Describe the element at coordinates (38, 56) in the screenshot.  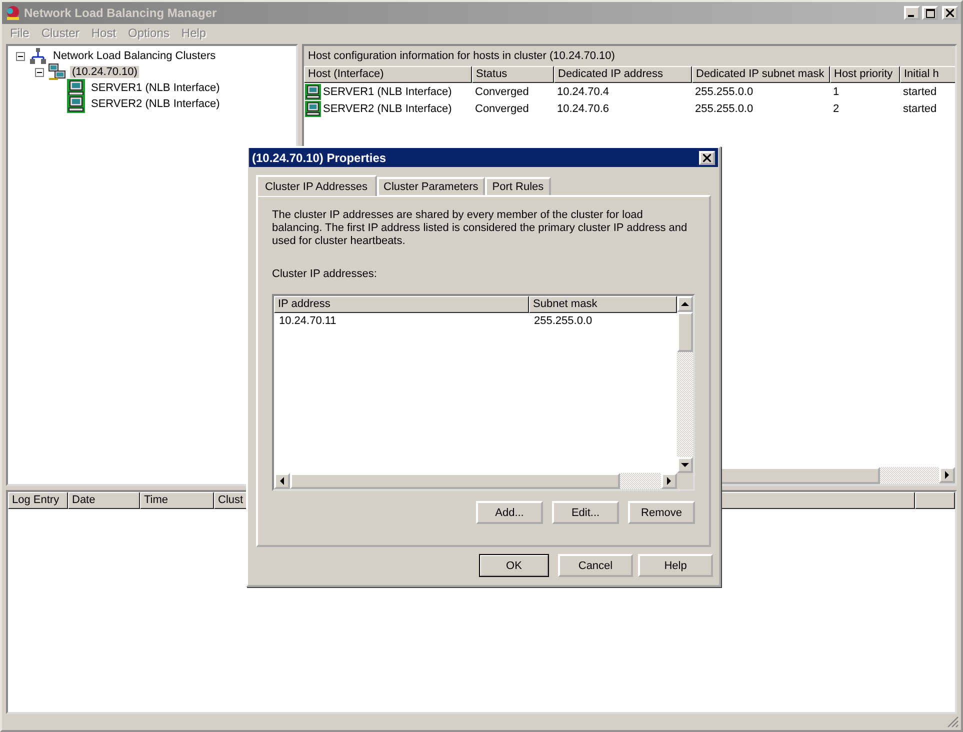
I see `network-icon` at that location.